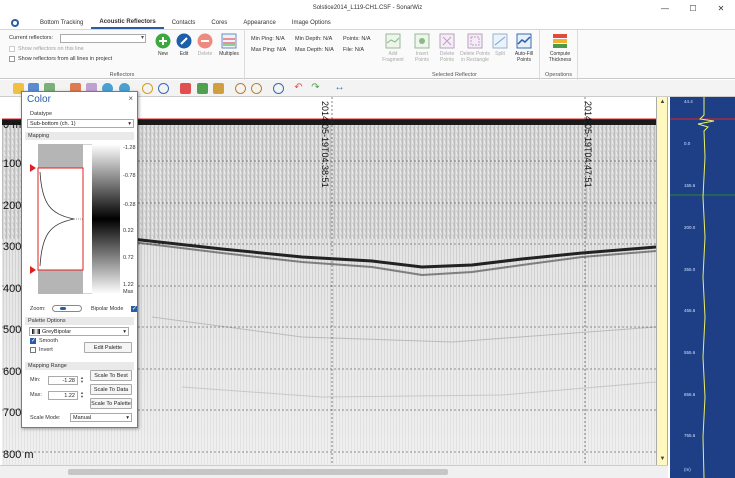 This screenshot has width=735, height=478. I want to click on vertical-scrollbar: ▲ ▼, so click(662, 281).